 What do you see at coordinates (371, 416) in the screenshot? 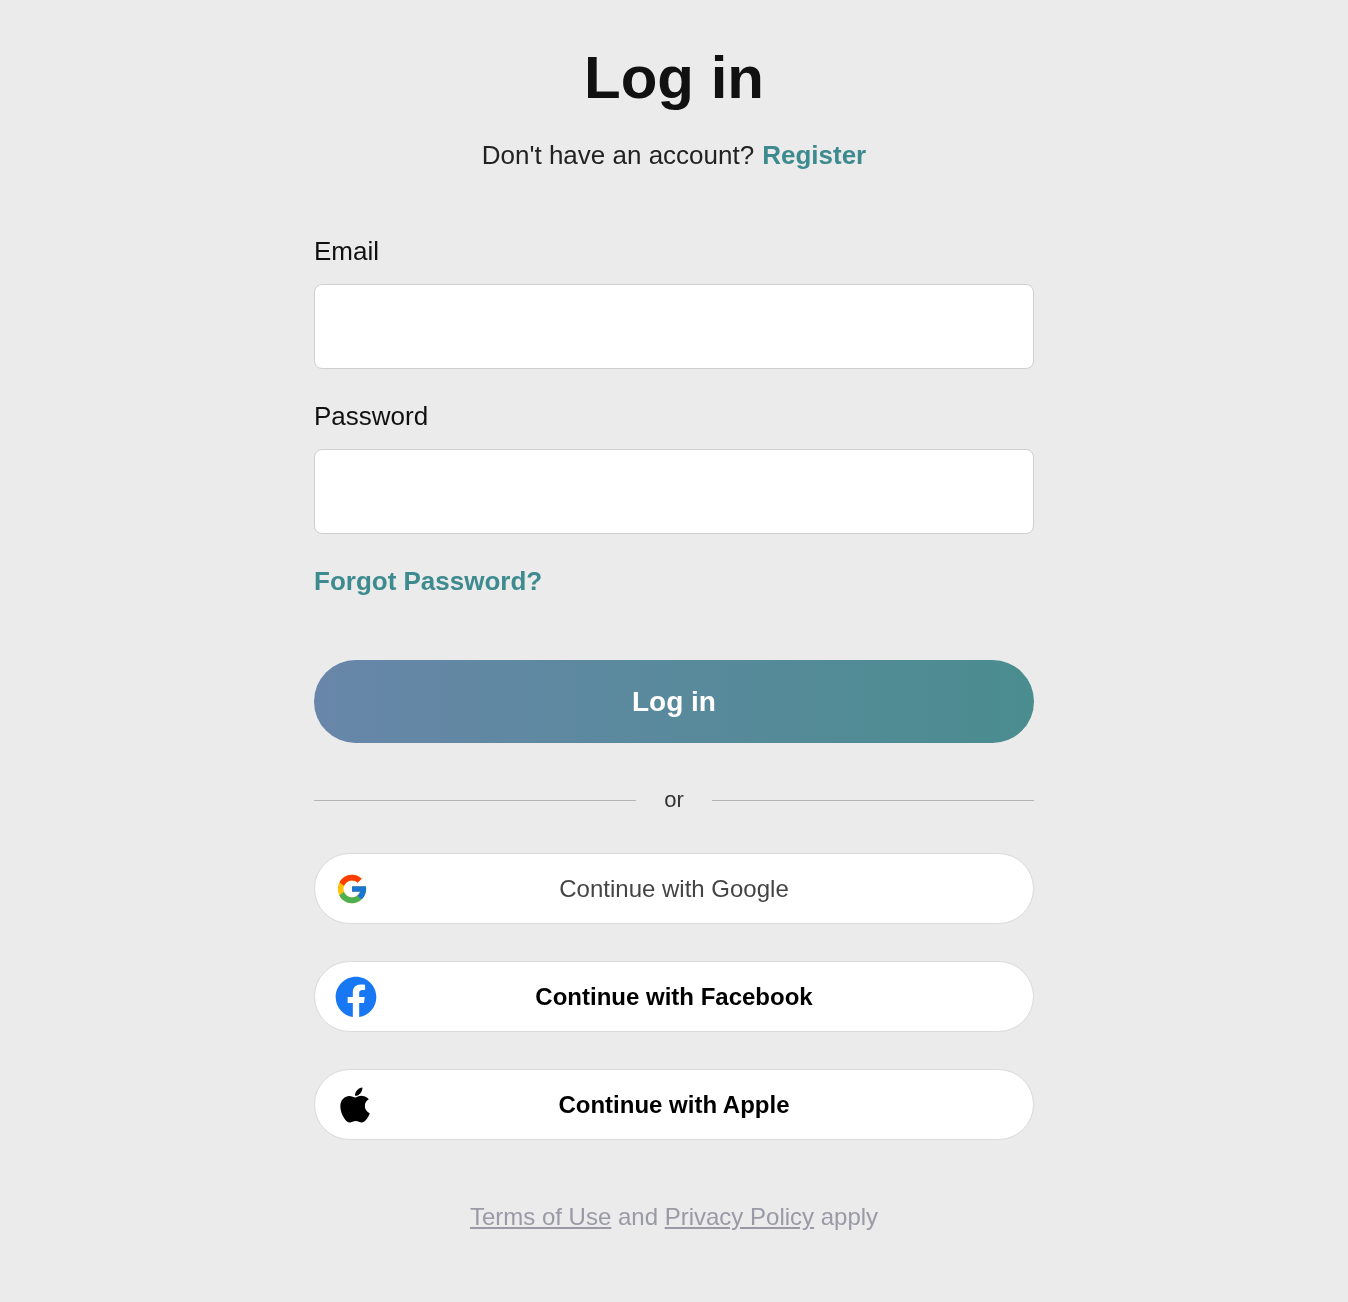
I see `field-label: Password` at bounding box center [371, 416].